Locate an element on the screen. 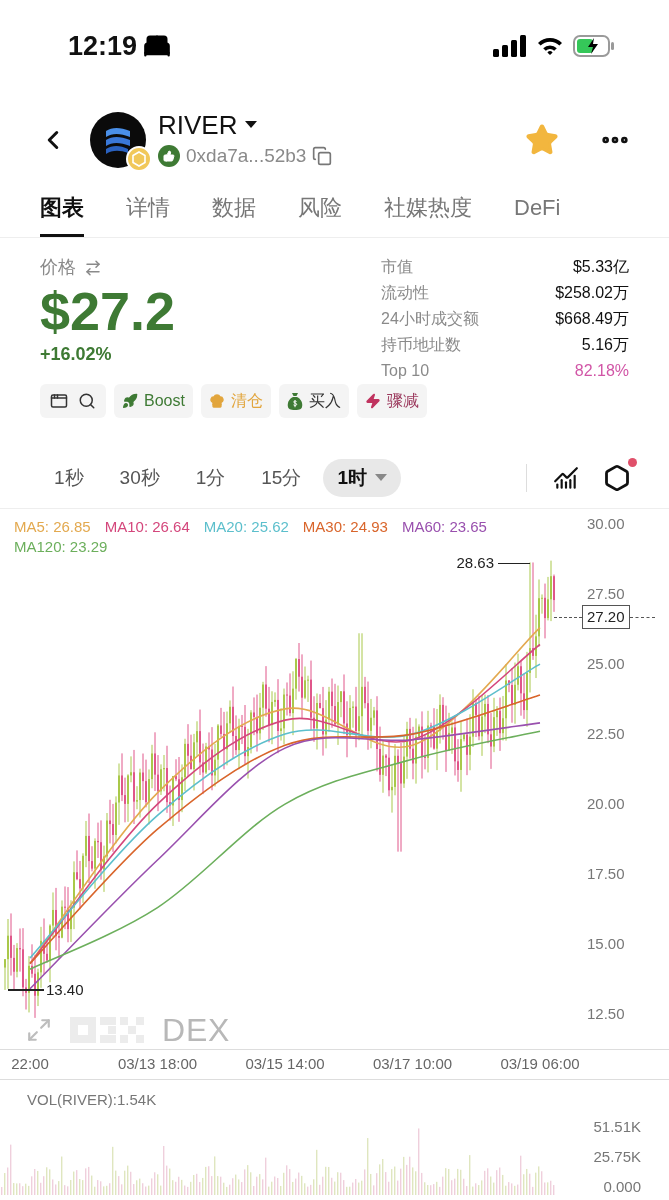 The image size is (669, 1200). tab: 社媒热度 is located at coordinates (428, 214).